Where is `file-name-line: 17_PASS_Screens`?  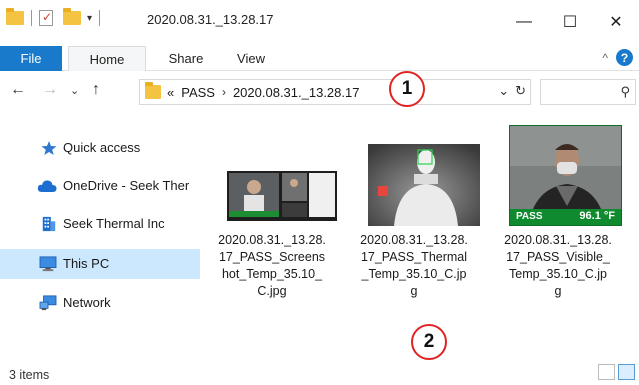 file-name-line: 17_PASS_Screens is located at coordinates (272, 257).